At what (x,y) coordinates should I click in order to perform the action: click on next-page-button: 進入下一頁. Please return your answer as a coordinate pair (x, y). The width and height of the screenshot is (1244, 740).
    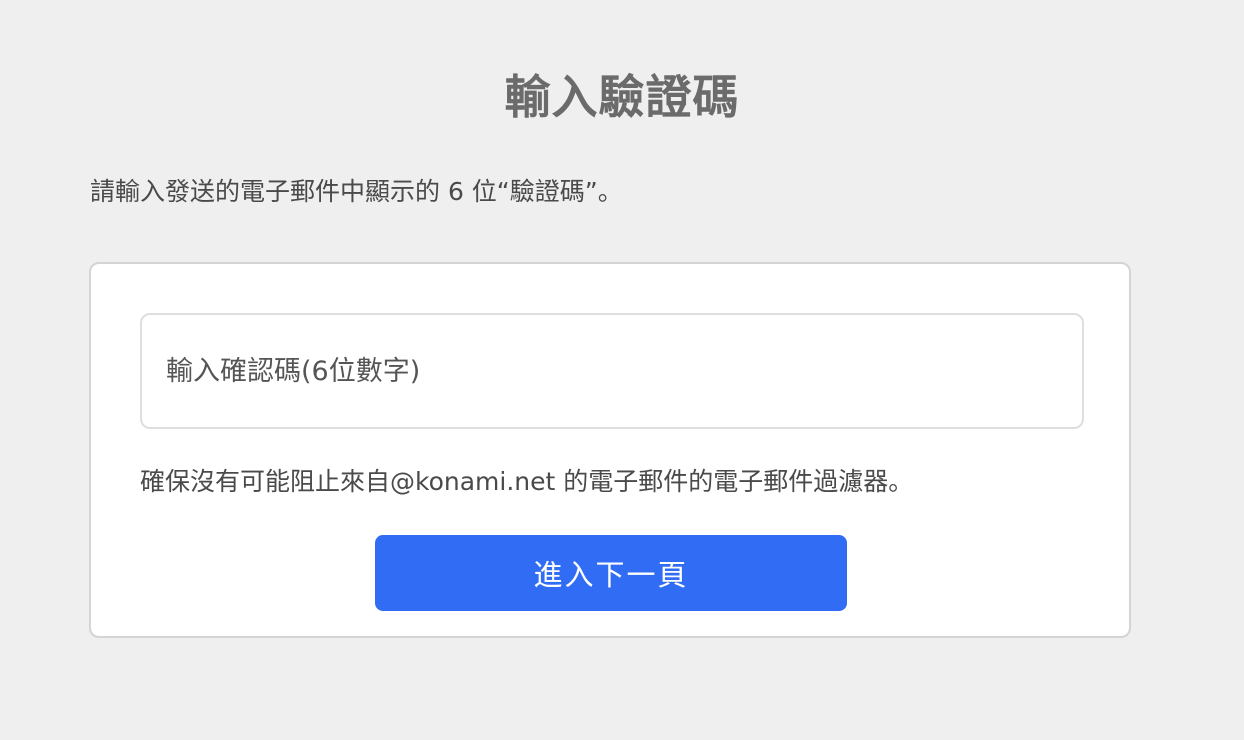
    Looking at the image, I should click on (611, 573).